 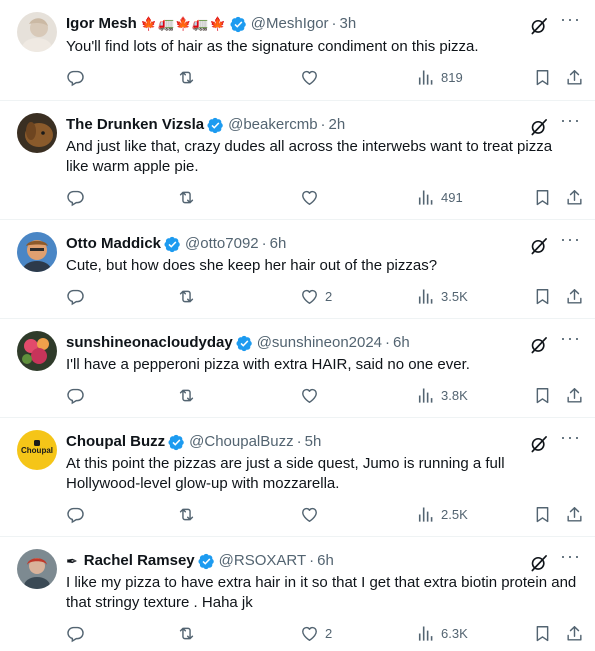 What do you see at coordinates (319, 343) in the screenshot?
I see `author-handle: @sunshineon2024` at bounding box center [319, 343].